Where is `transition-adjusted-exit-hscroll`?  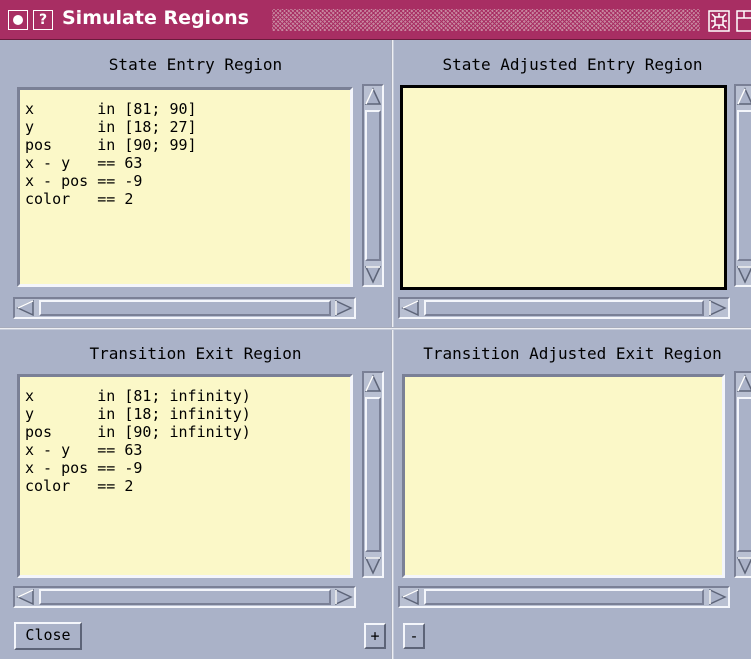
transition-adjusted-exit-hscroll is located at coordinates (564, 597).